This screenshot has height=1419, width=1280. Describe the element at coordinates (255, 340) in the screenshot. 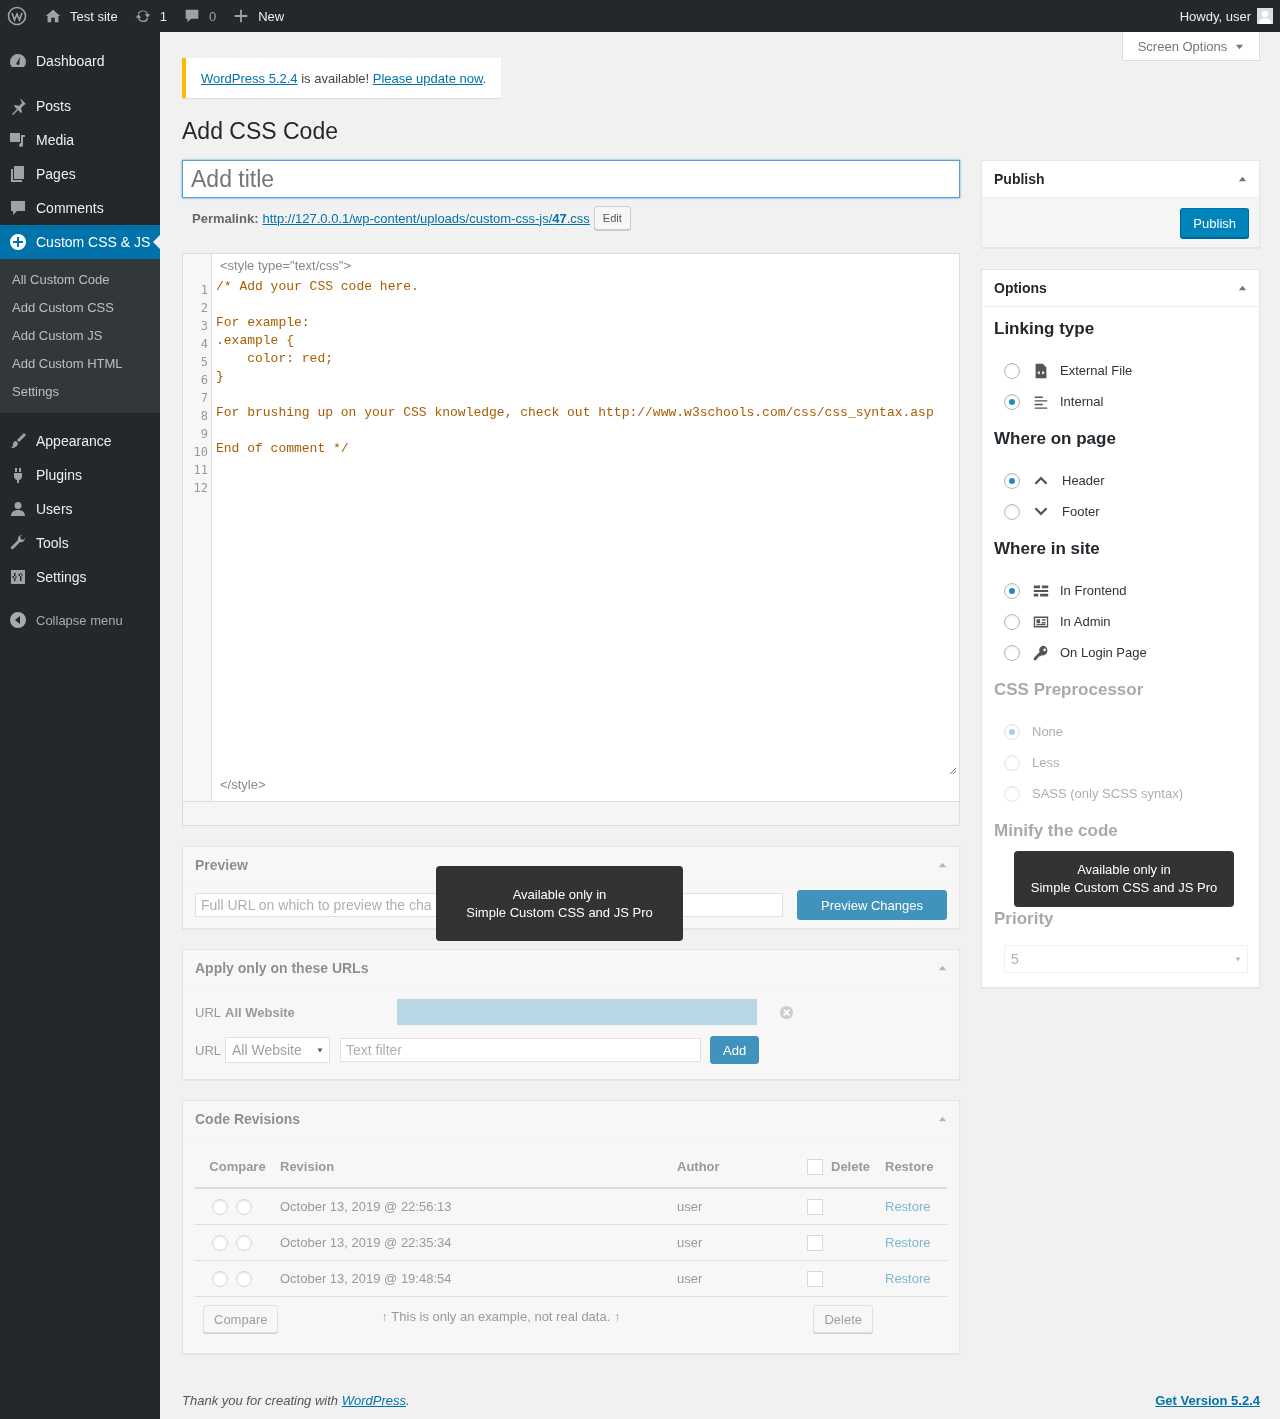

I see `code-line: .example {` at that location.